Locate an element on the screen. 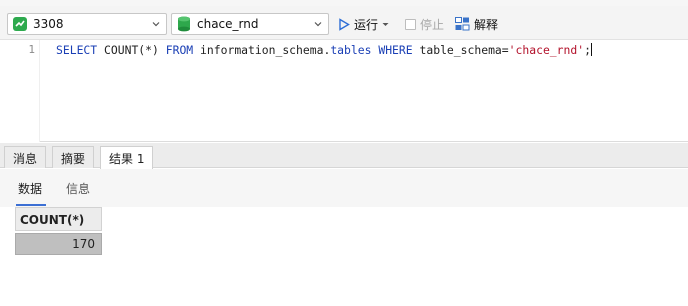 This screenshot has height=306, width=688. sql-text: table_schema= is located at coordinates (460, 50).